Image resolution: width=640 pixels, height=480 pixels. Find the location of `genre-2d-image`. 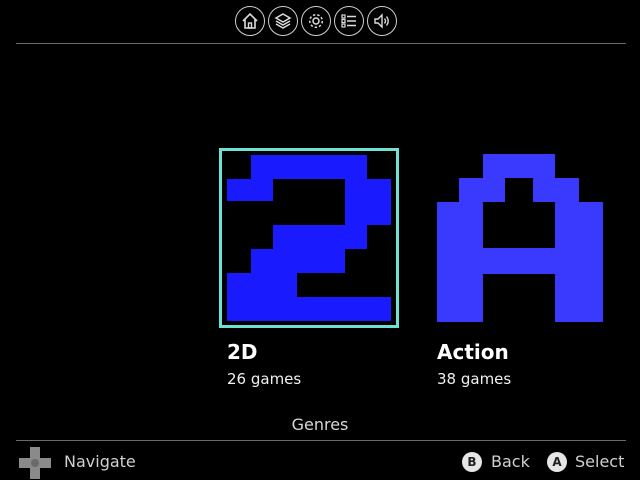

genre-2d-image is located at coordinates (309, 238).